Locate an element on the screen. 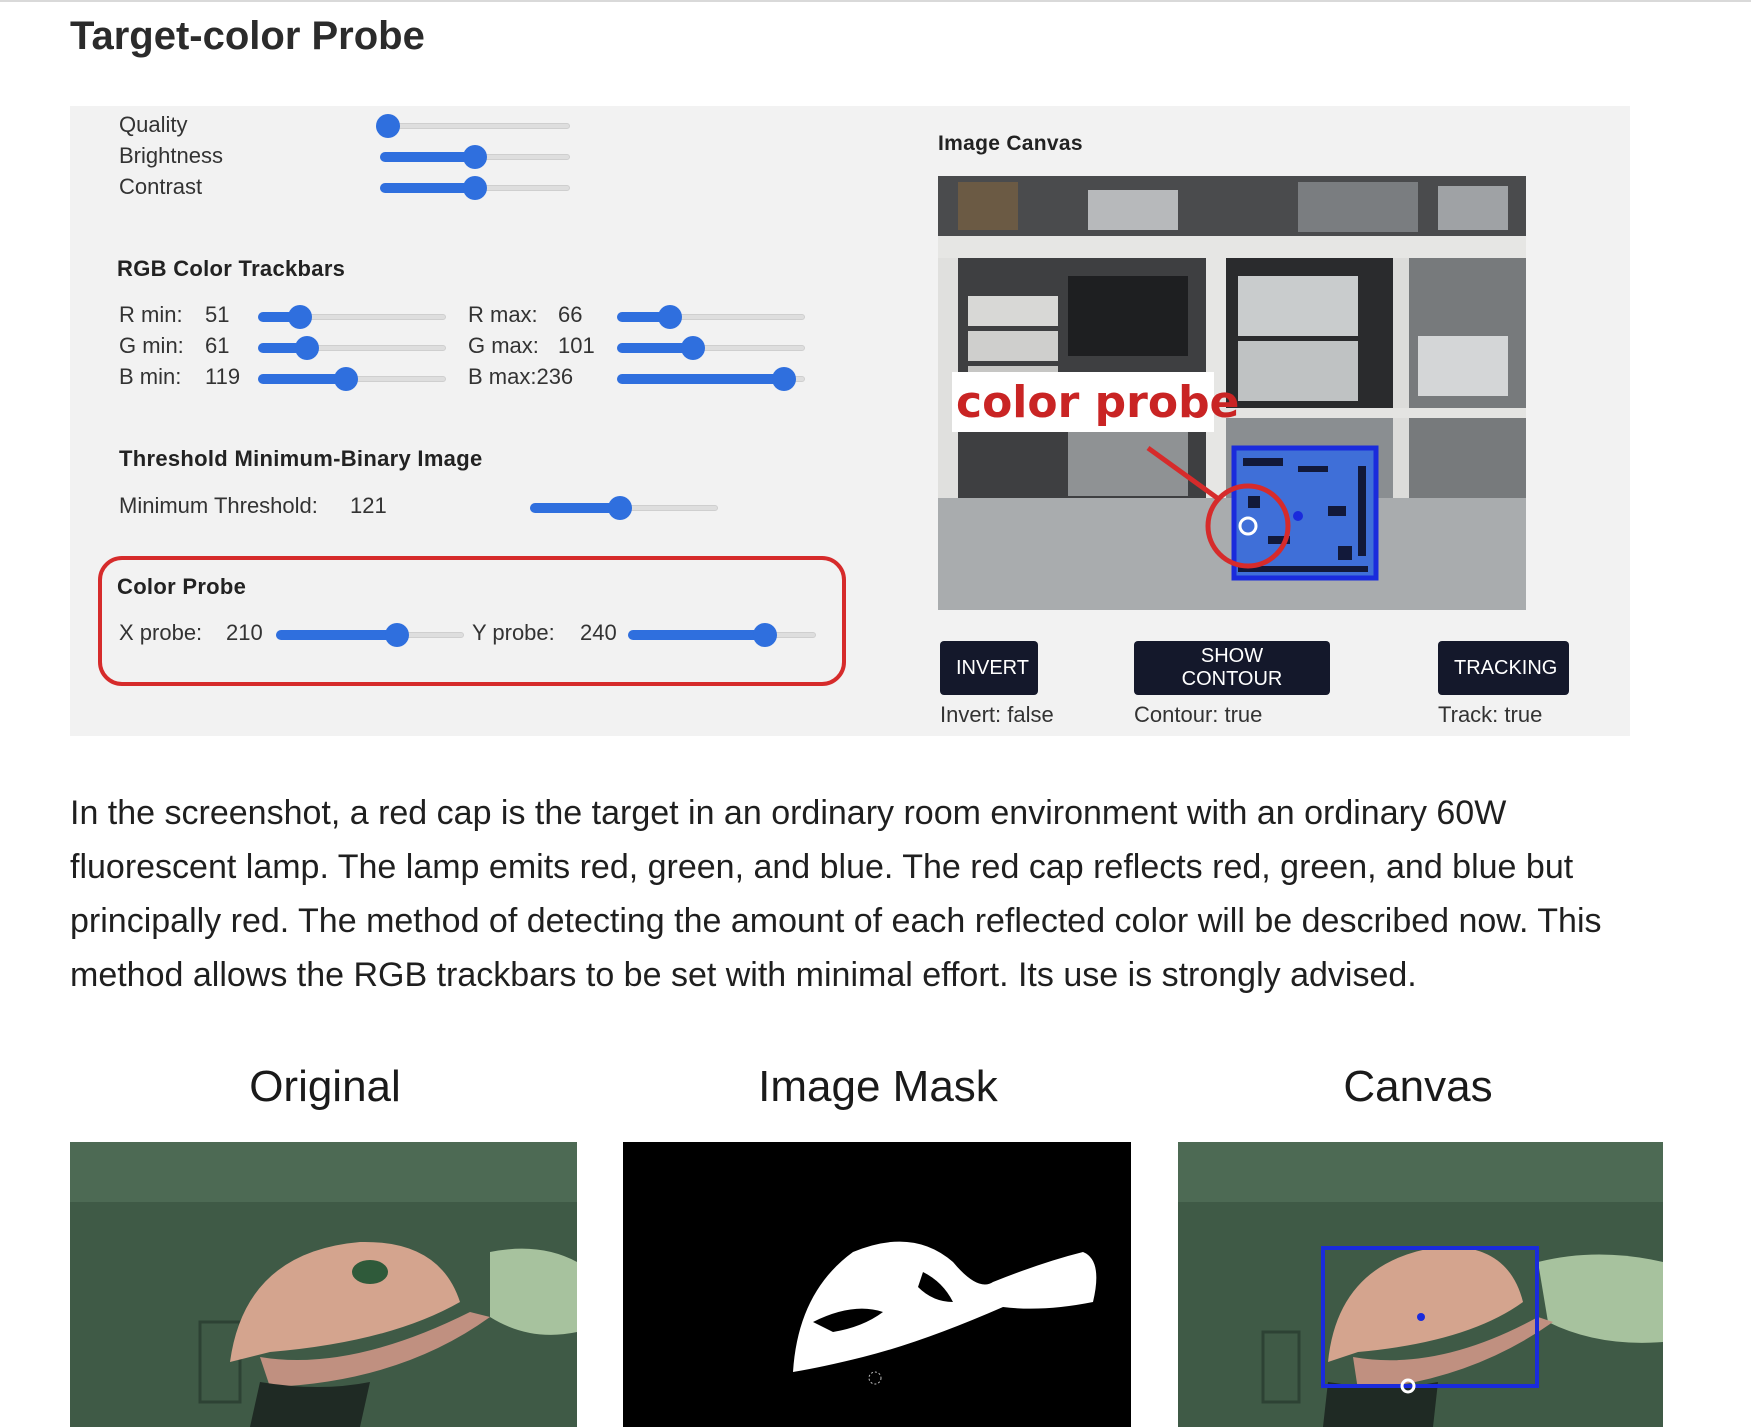 This screenshot has height=1427, width=1751. y-probe-label: Y probe: is located at coordinates (513, 632).